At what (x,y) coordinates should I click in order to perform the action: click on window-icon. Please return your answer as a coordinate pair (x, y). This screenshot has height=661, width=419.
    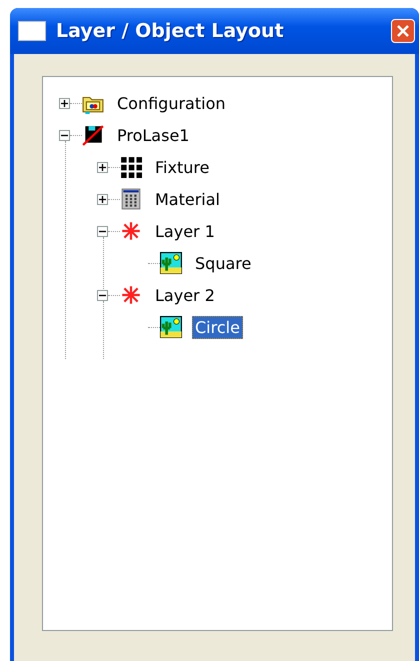
    Looking at the image, I should click on (32, 31).